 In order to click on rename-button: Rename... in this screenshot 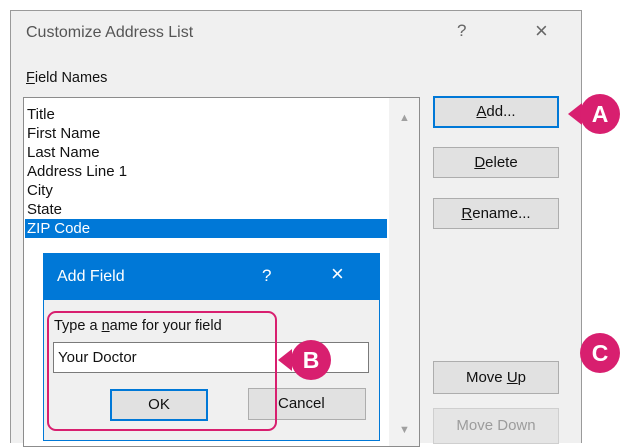, I will do `click(496, 213)`.